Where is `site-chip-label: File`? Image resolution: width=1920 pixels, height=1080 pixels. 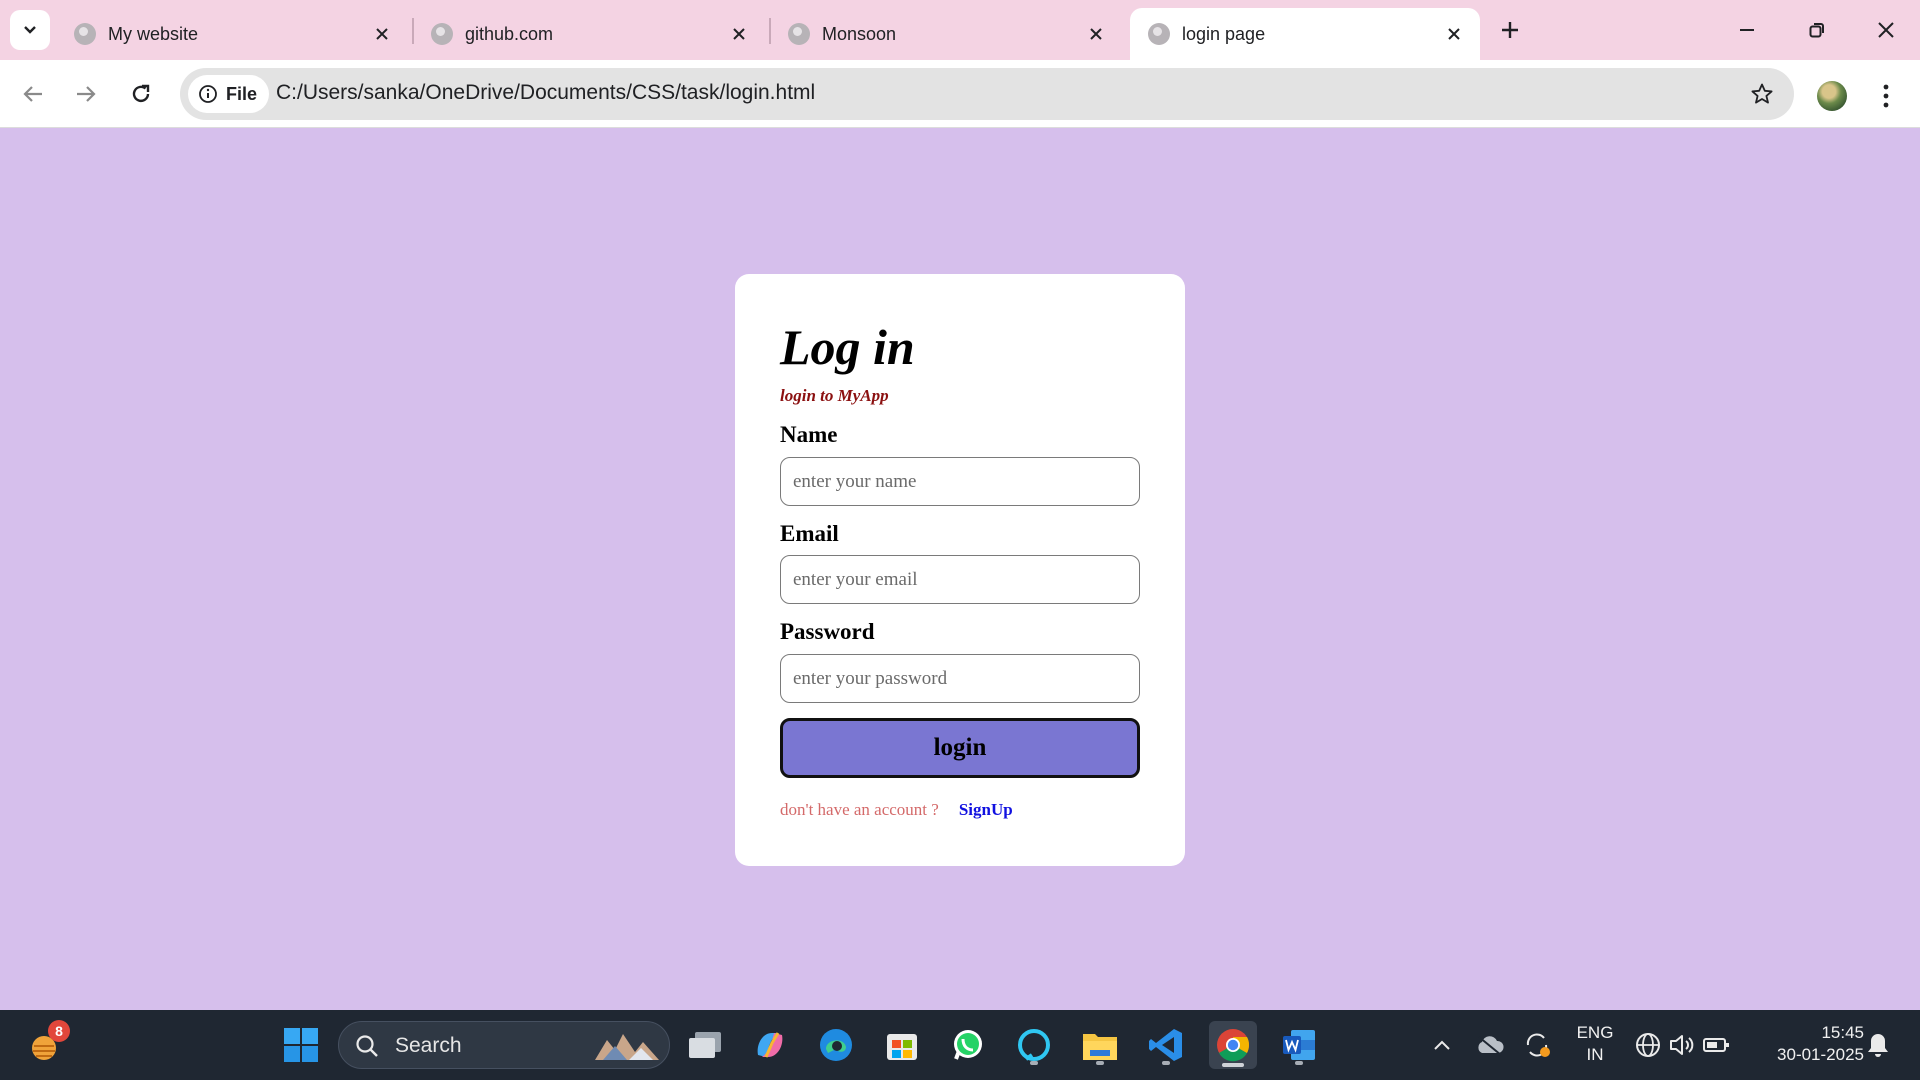
site-chip-label: File is located at coordinates (242, 93).